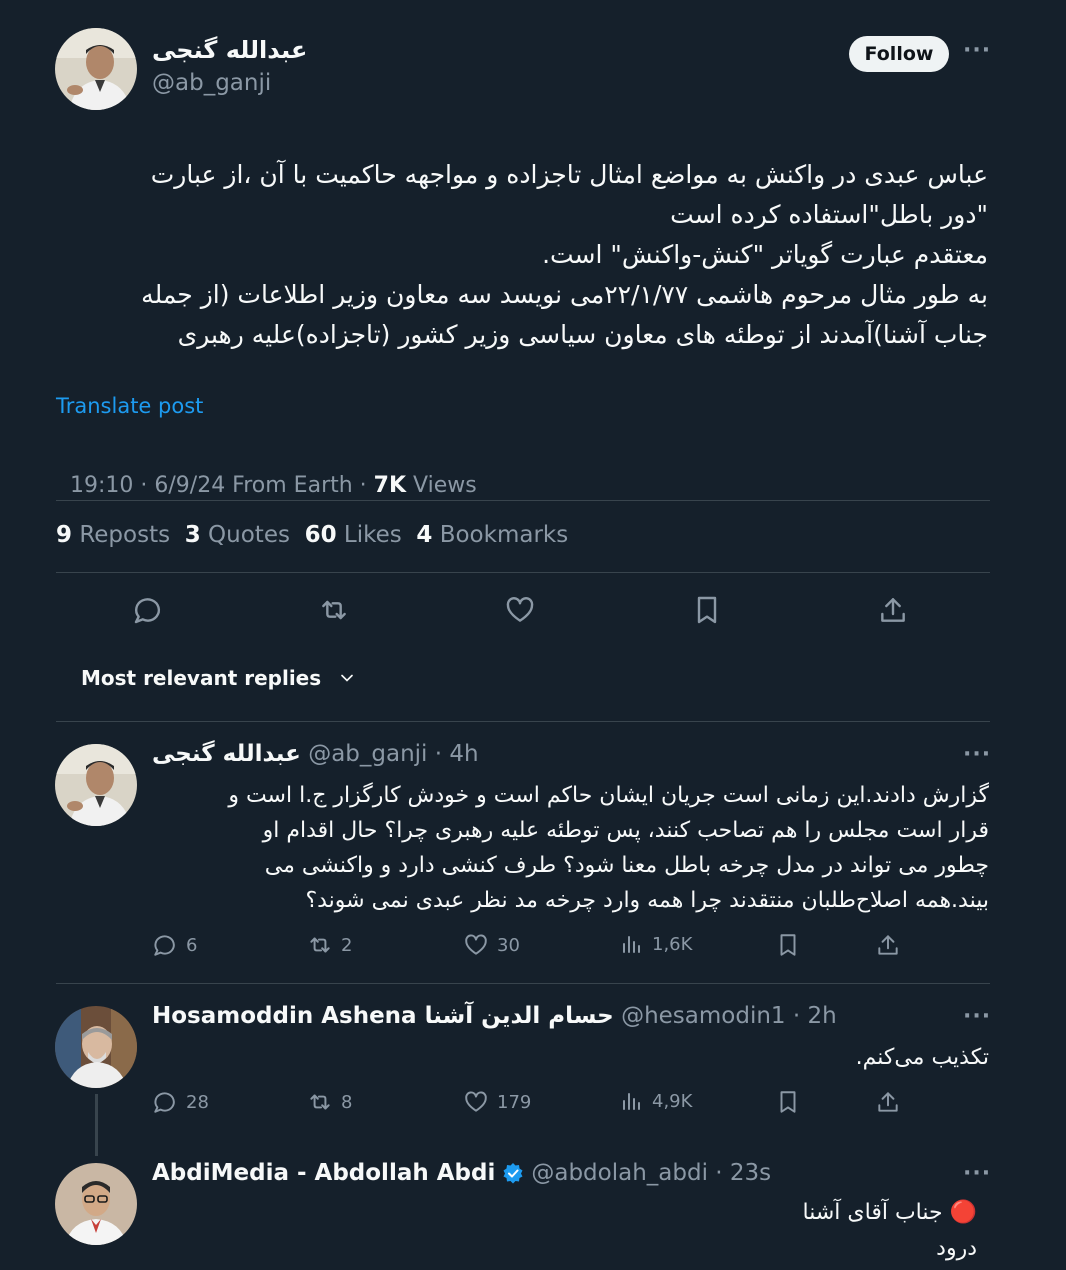 The image size is (1066, 1270). Describe the element at coordinates (492, 535) in the screenshot. I see `bookmarks-stat: 4 Bookmarks` at that location.